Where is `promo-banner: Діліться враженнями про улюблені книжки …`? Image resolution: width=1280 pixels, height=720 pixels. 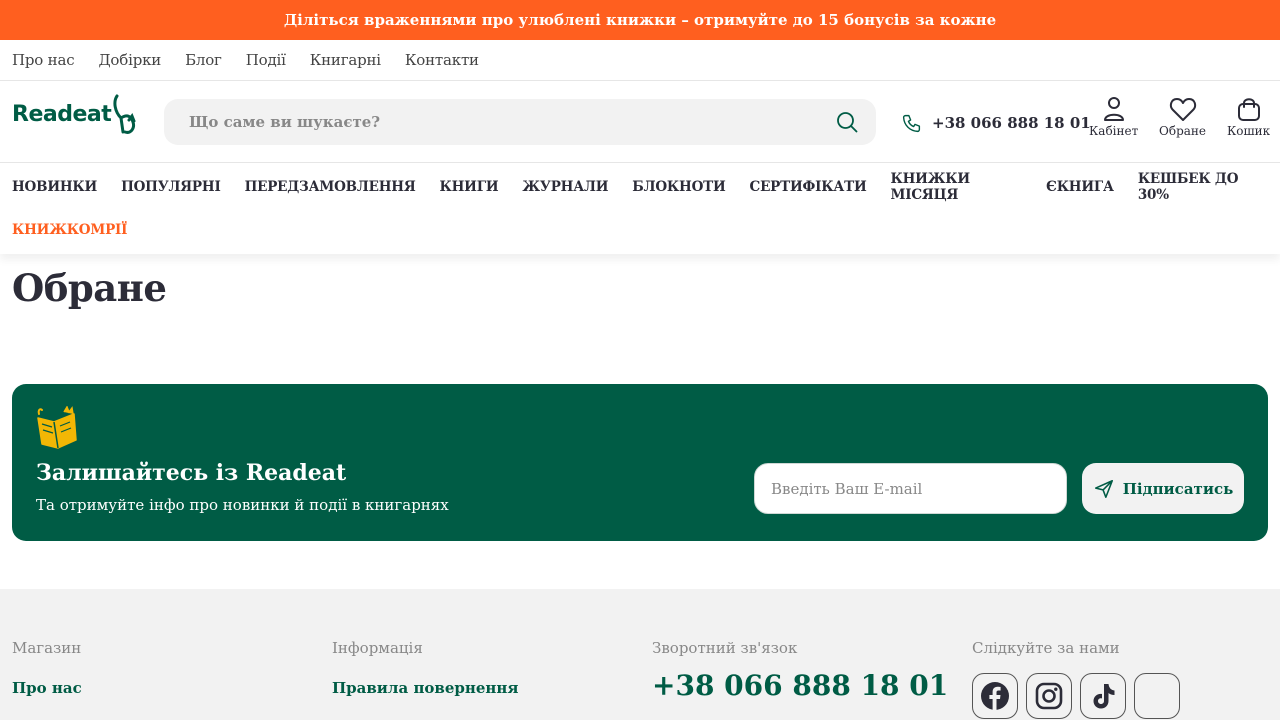 promo-banner: Діліться враженнями про улюблені книжки … is located at coordinates (640, 20).